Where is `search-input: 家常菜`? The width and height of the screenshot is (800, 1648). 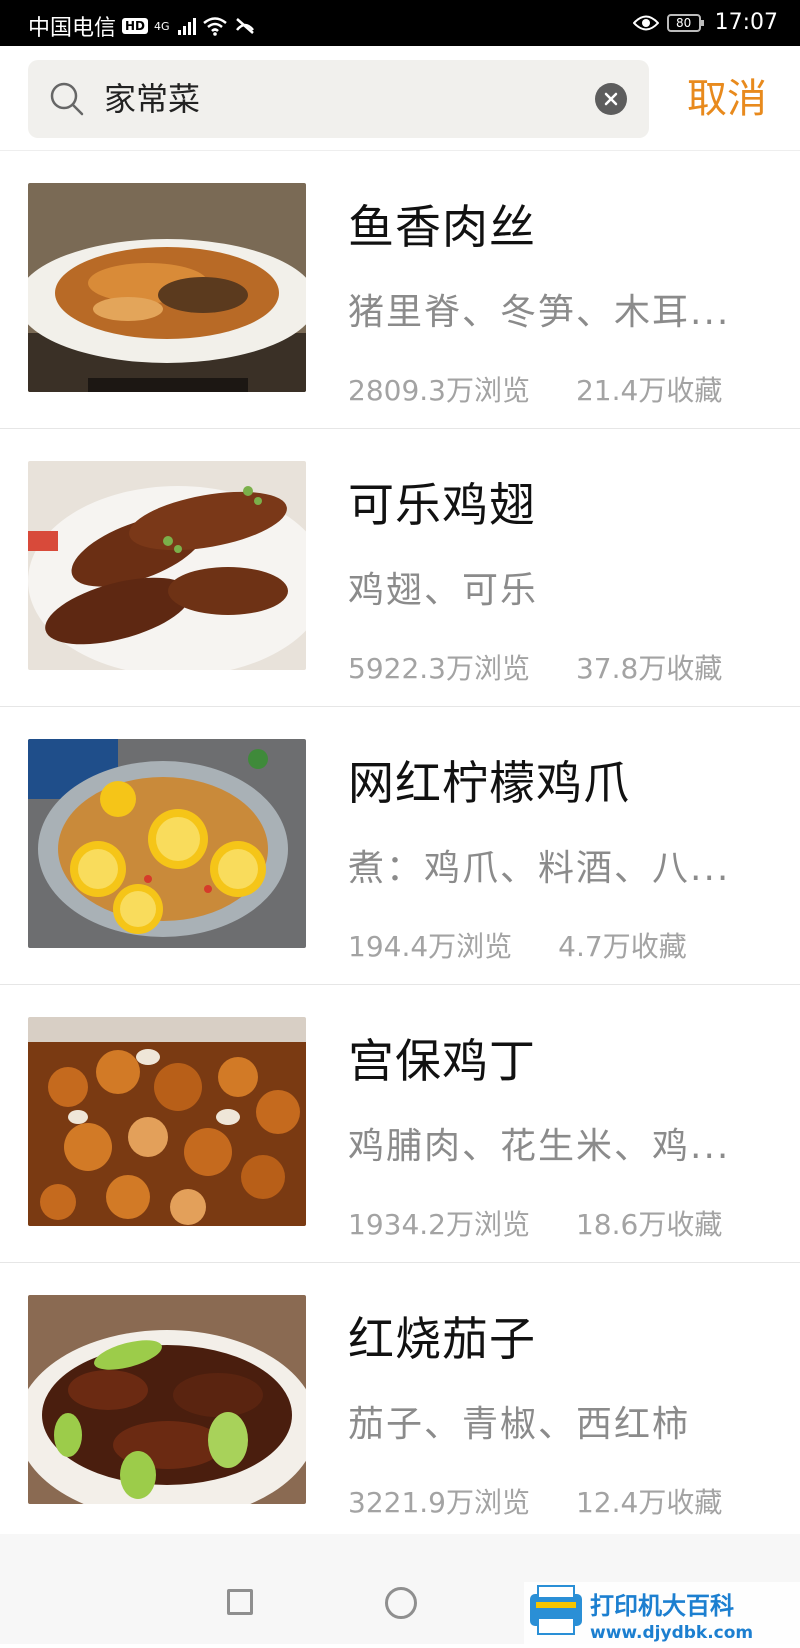
search-input: 家常菜 is located at coordinates (152, 99).